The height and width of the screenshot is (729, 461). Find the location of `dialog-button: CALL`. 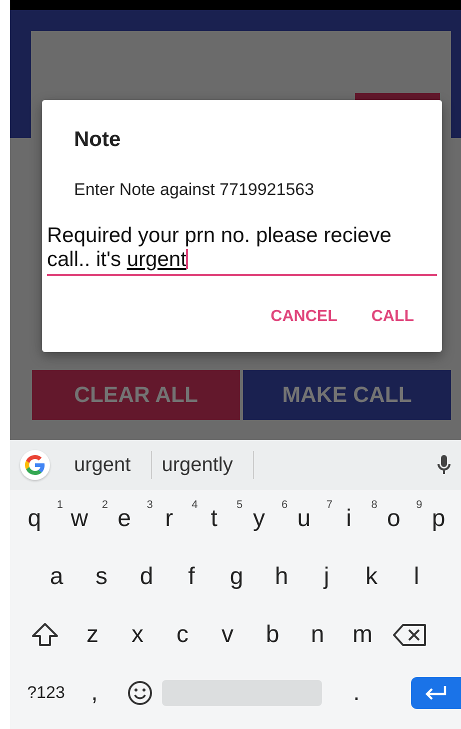

dialog-button: CALL is located at coordinates (392, 317).